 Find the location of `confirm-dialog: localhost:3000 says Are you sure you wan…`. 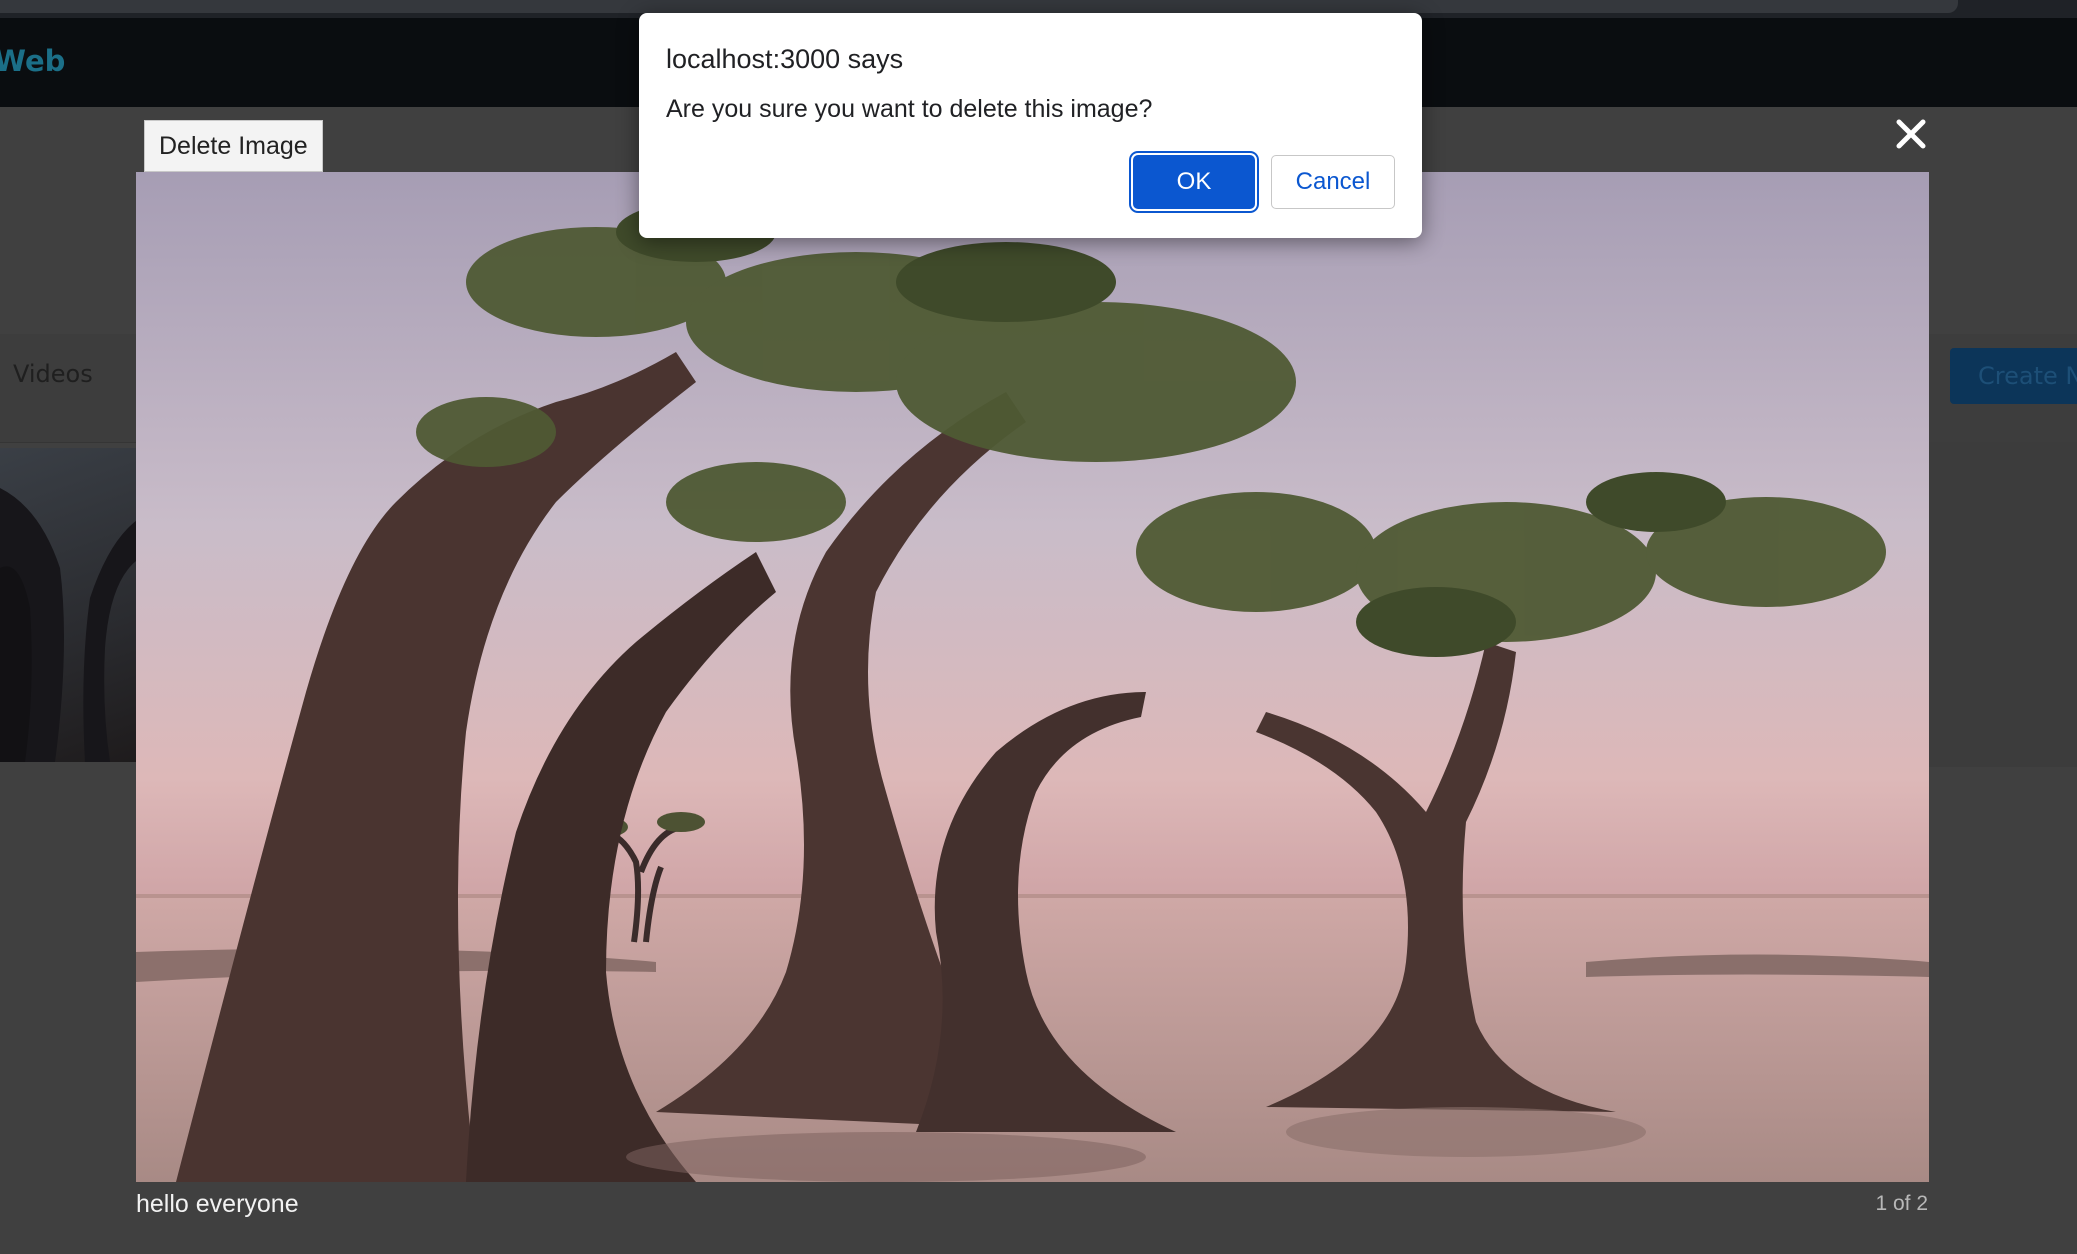

confirm-dialog: localhost:3000 says Are you sure you wan… is located at coordinates (1030, 125).